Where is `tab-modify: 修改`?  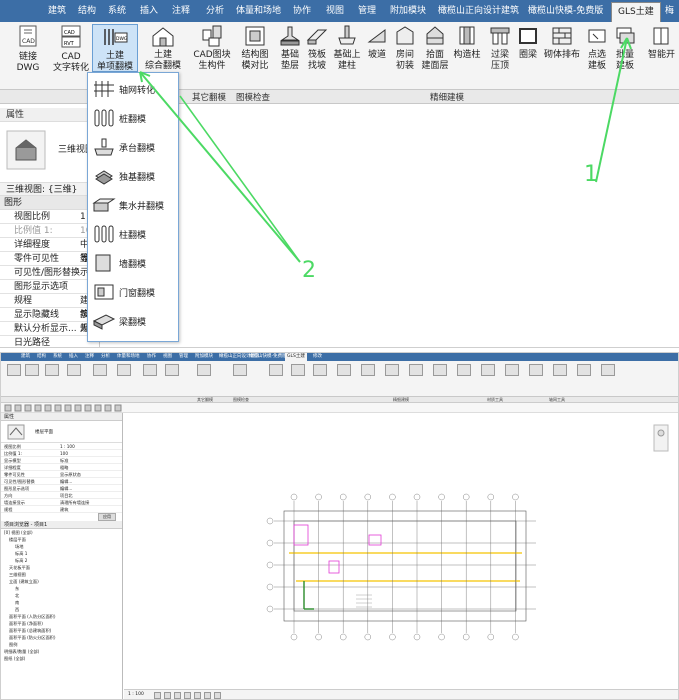
tab-modify: 修改 is located at coordinates (317, 357).